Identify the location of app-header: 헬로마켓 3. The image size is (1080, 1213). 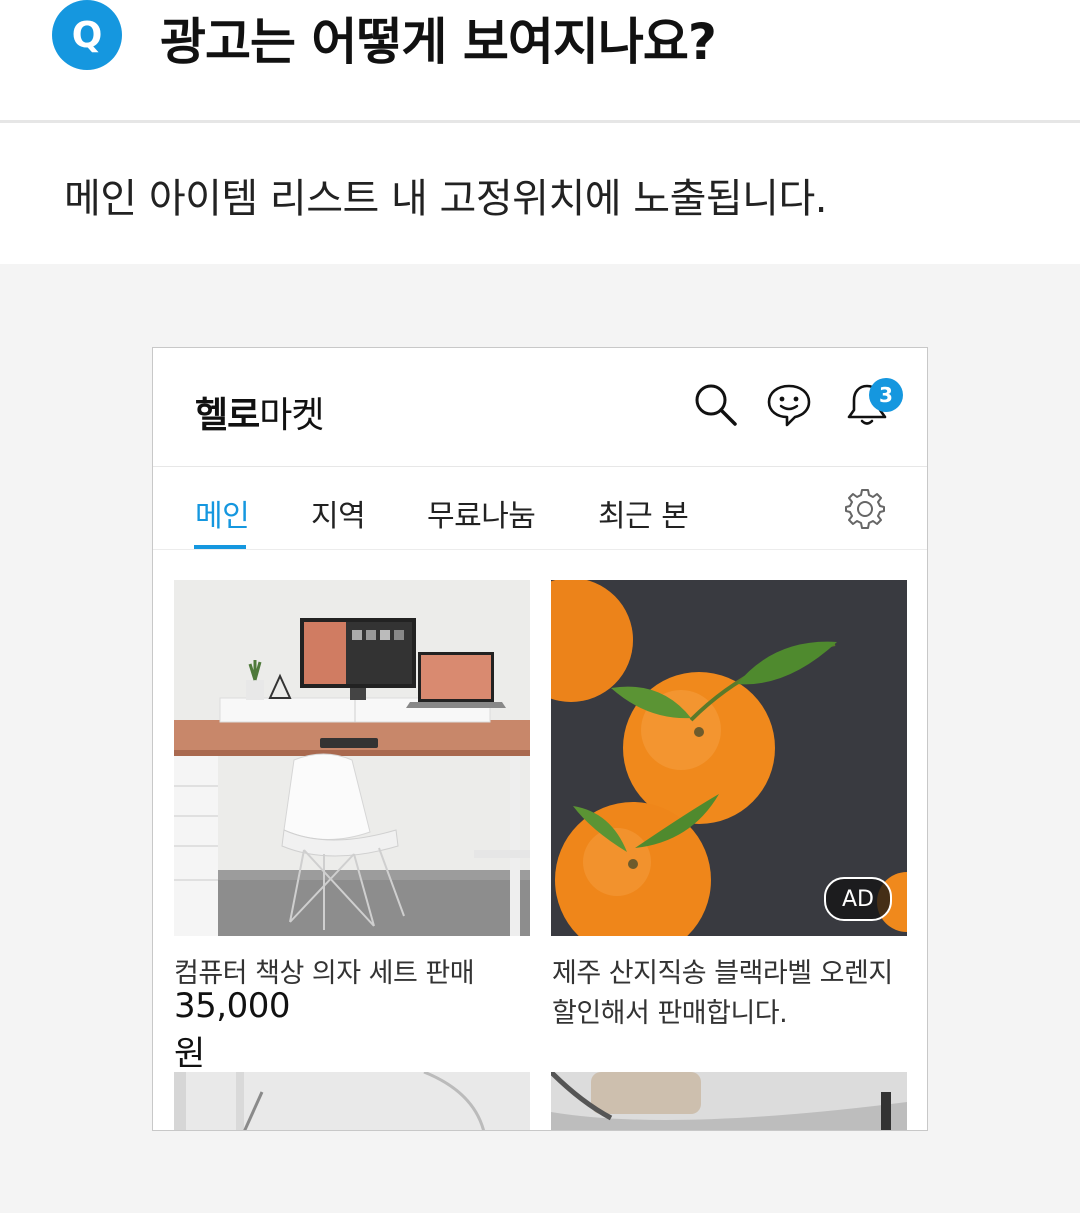
(540, 407).